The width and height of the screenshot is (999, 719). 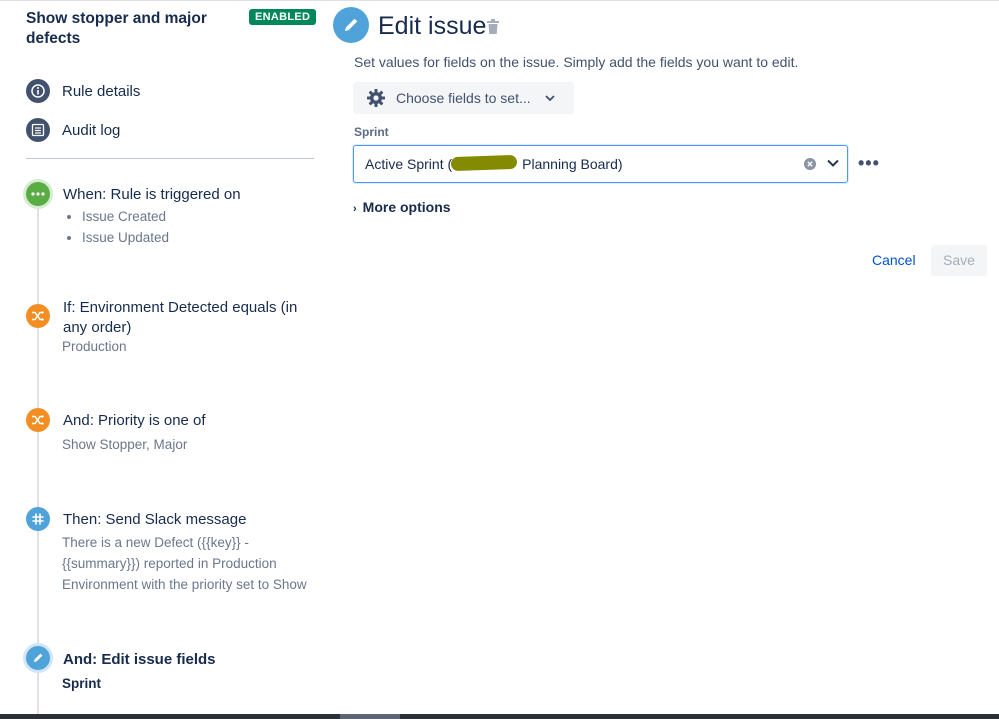 What do you see at coordinates (432, 26) in the screenshot?
I see `page-title: Edit issue` at bounding box center [432, 26].